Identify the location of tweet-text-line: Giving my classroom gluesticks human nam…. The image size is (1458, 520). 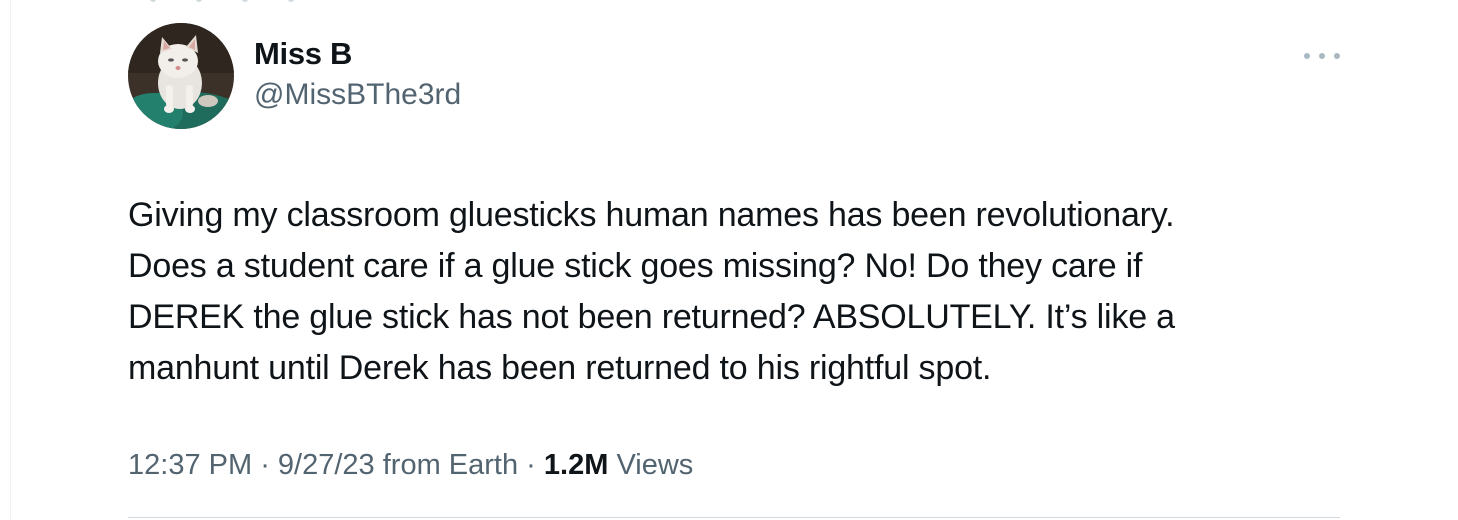
(651, 215).